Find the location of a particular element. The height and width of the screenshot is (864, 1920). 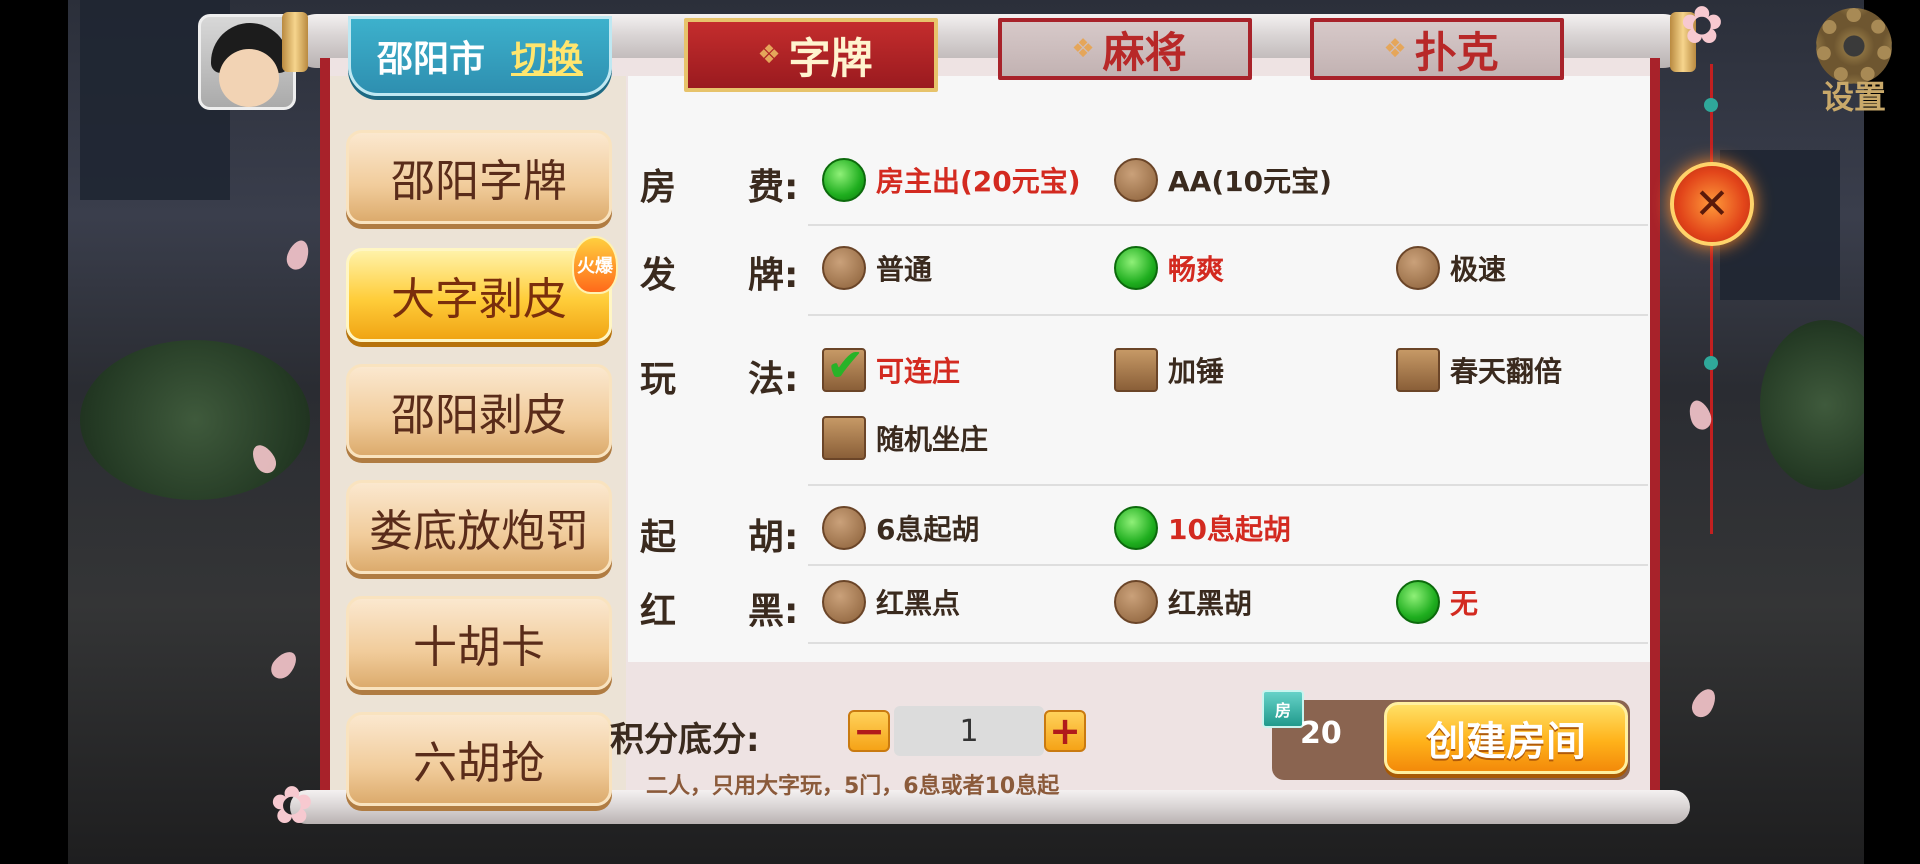

hanging-string is located at coordinates (1711, 299).